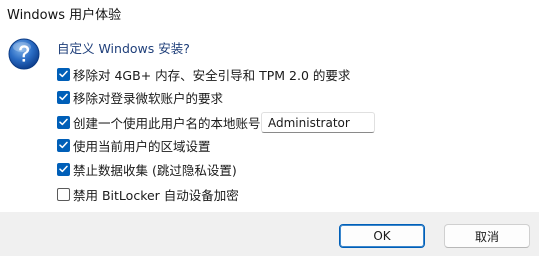 The width and height of the screenshot is (539, 256). I want to click on option-create-local-account: 创建一个使用此用户名的本地账号:, so click(161, 122).